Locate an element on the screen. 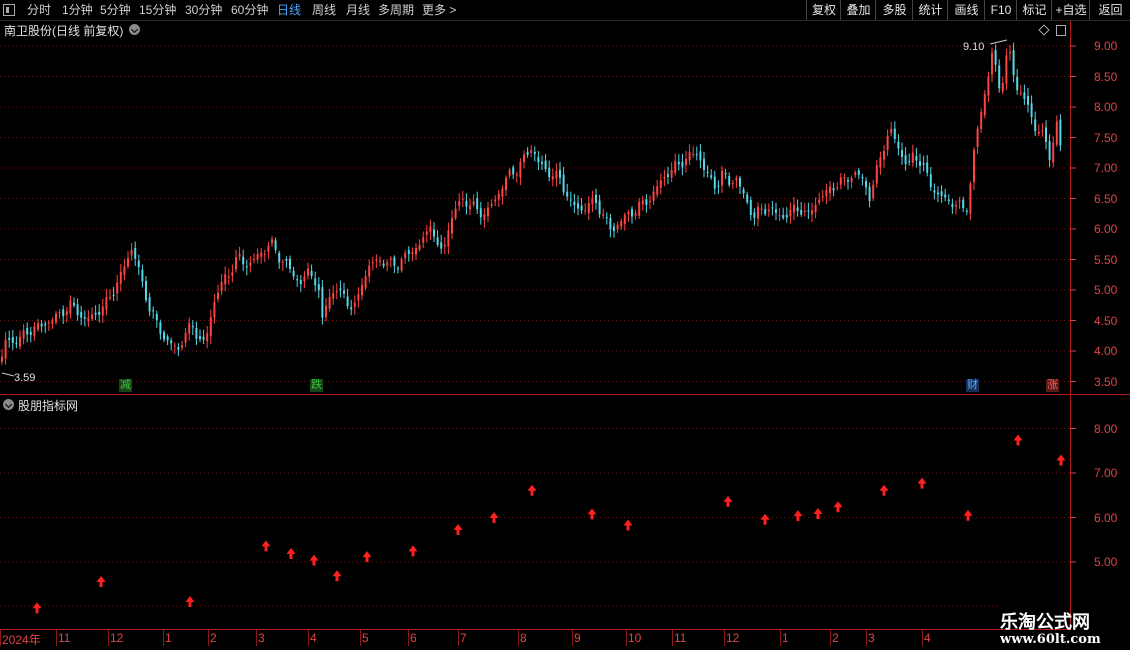 The height and width of the screenshot is (650, 1130). panel-settings-icon is located at coordinates (1061, 30).